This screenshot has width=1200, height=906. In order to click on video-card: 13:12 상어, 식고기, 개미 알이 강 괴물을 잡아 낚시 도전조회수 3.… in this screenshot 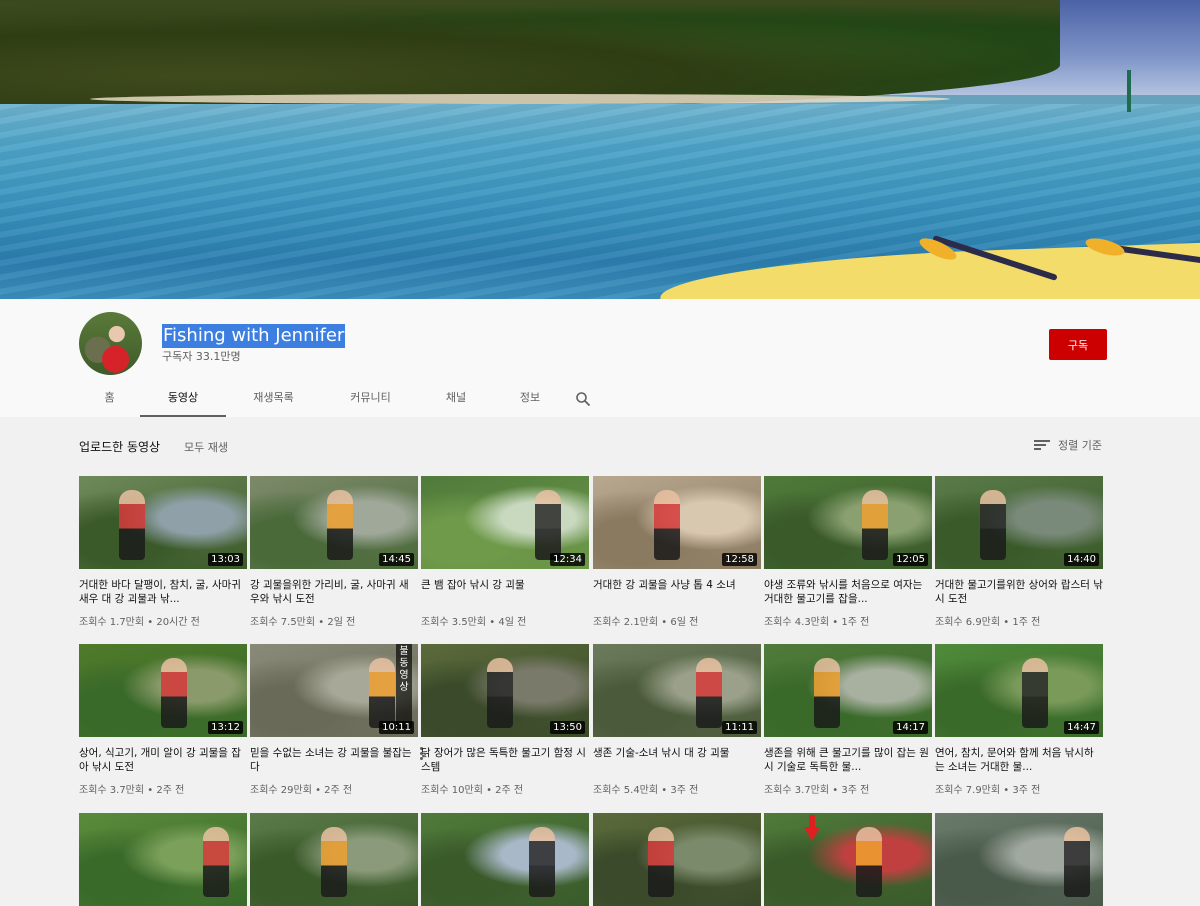, I will do `click(163, 720)`.